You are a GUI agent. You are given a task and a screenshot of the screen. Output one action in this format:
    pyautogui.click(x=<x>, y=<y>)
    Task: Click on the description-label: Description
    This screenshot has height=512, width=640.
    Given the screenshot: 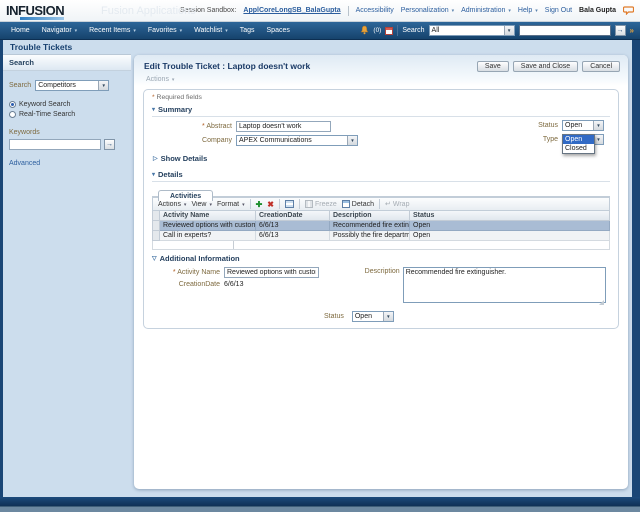 What is the action you would take?
    pyautogui.click(x=382, y=271)
    